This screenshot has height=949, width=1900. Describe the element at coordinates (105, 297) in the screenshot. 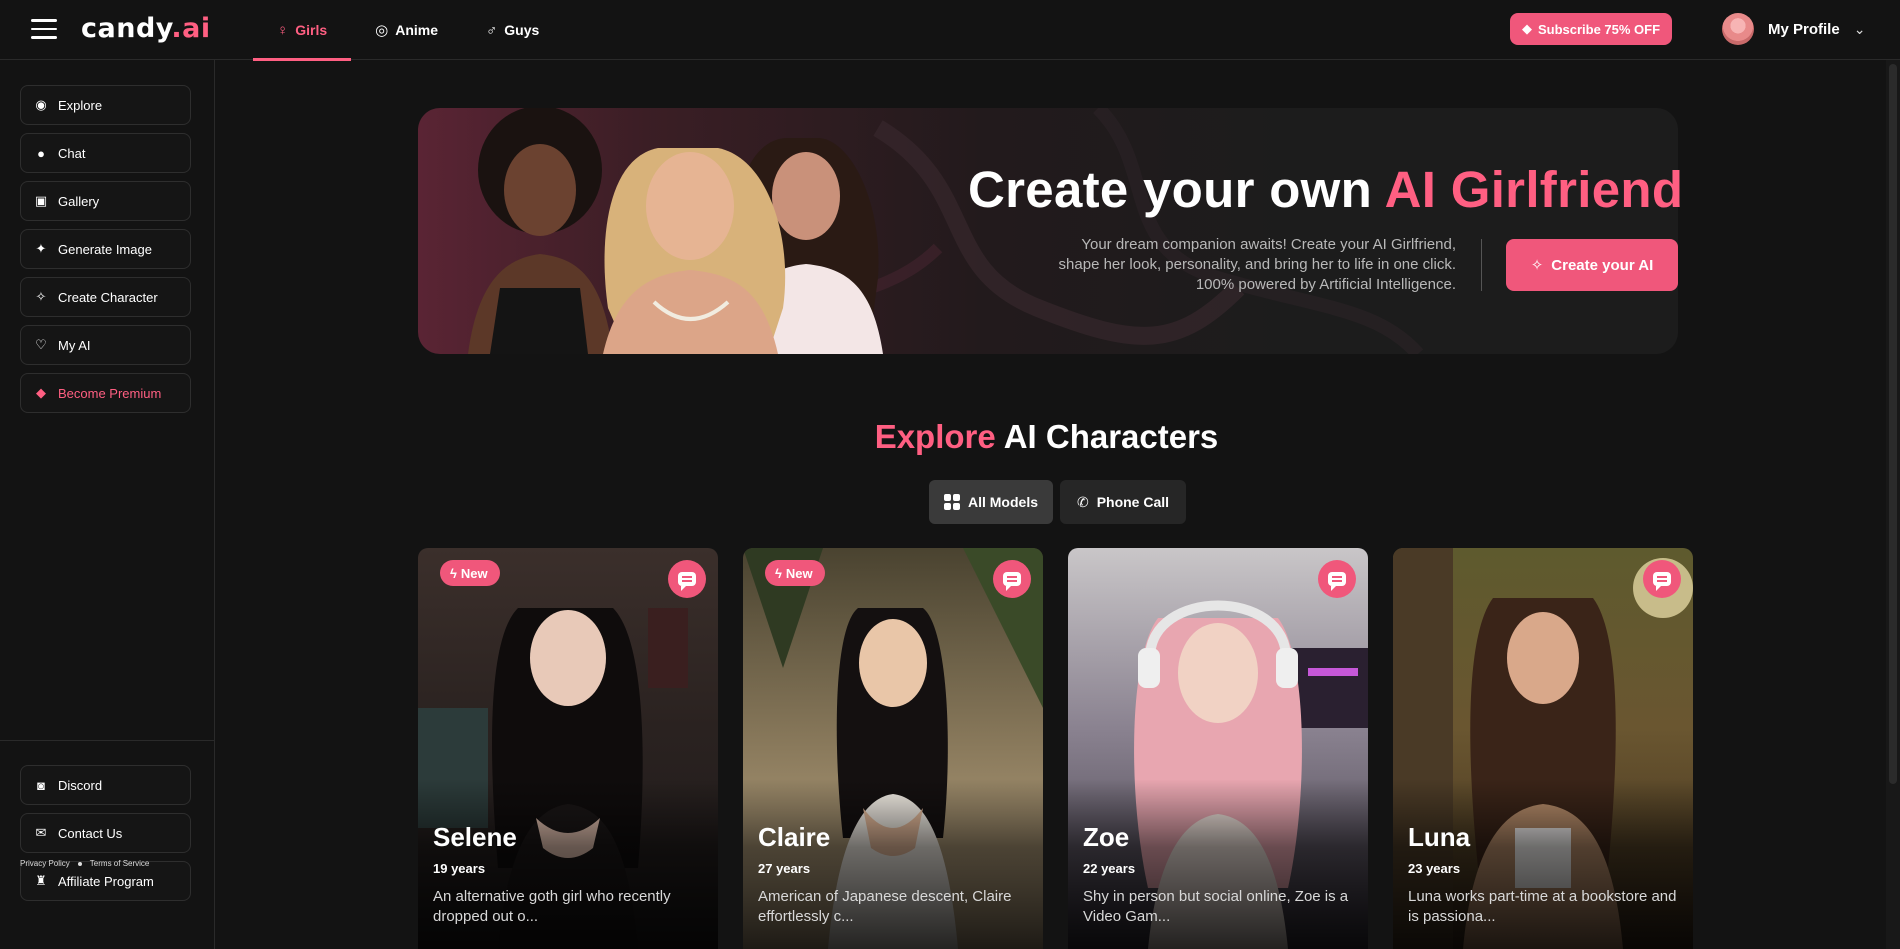

I see `sidebar-item-create-character: ✧ Create Character` at that location.